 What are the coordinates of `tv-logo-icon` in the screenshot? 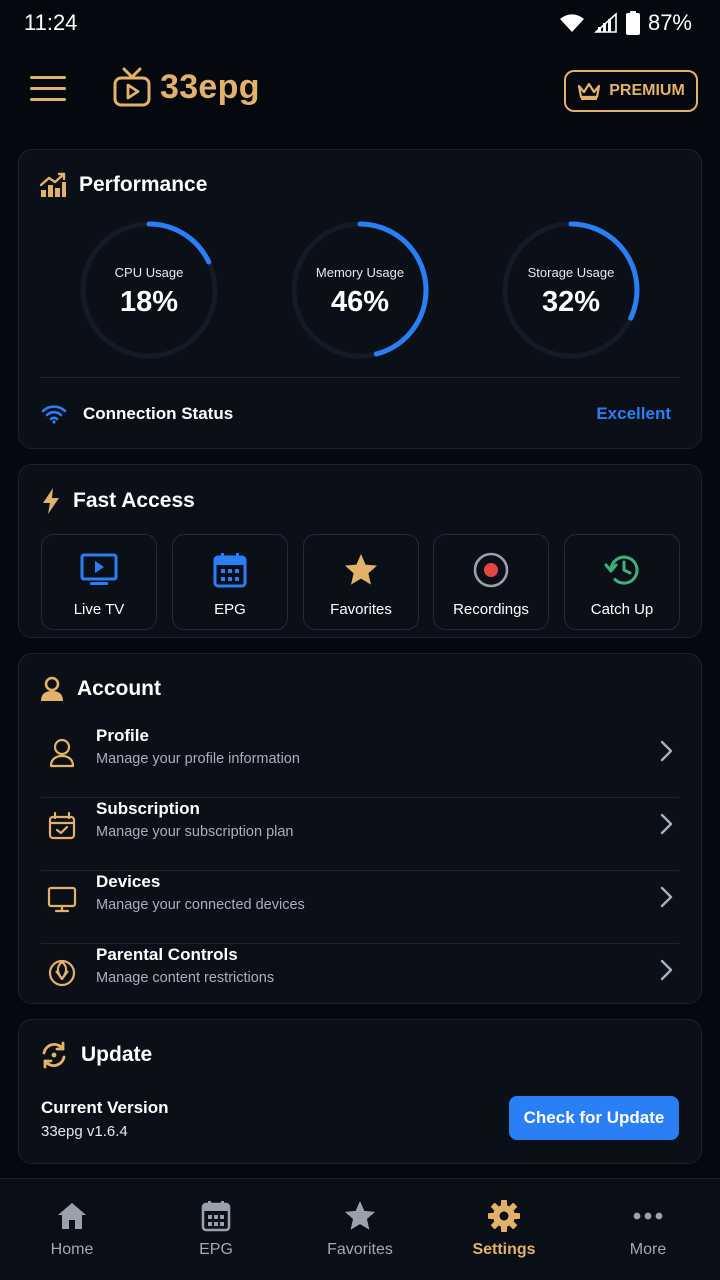 It's located at (132, 87).